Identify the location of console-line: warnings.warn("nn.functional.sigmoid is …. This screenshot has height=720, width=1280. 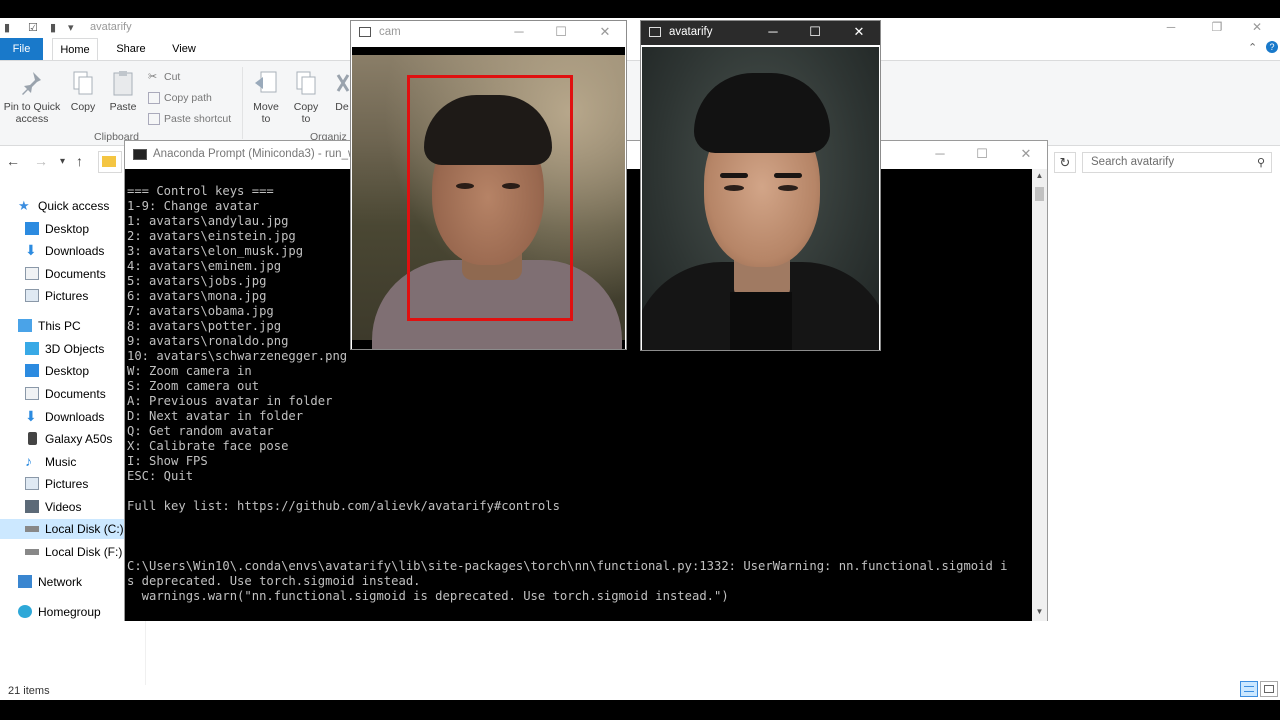
(428, 596).